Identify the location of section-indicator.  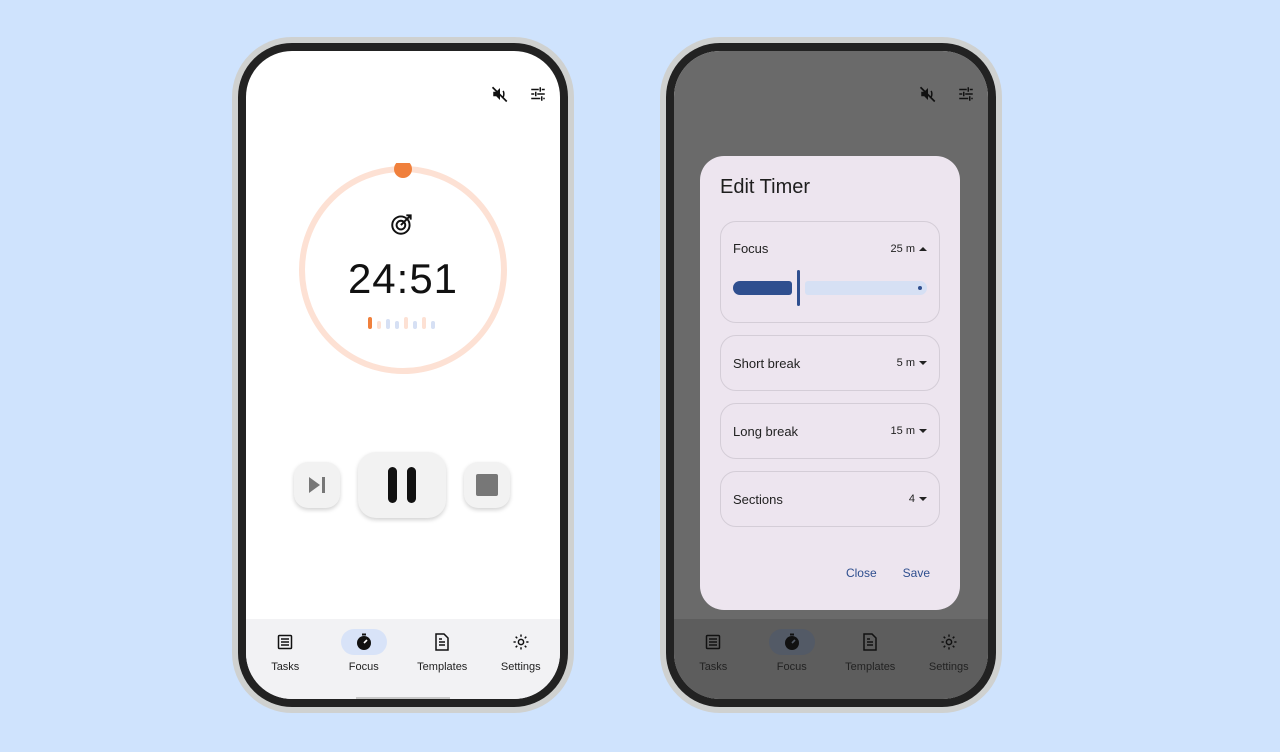
(403, 322).